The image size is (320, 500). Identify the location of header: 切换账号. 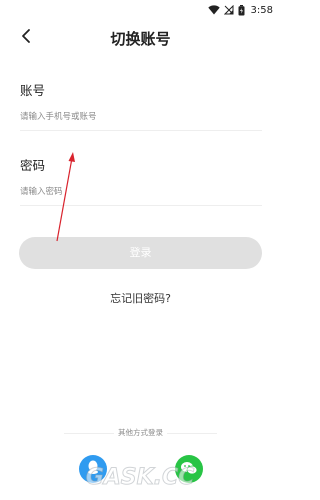
(140, 38).